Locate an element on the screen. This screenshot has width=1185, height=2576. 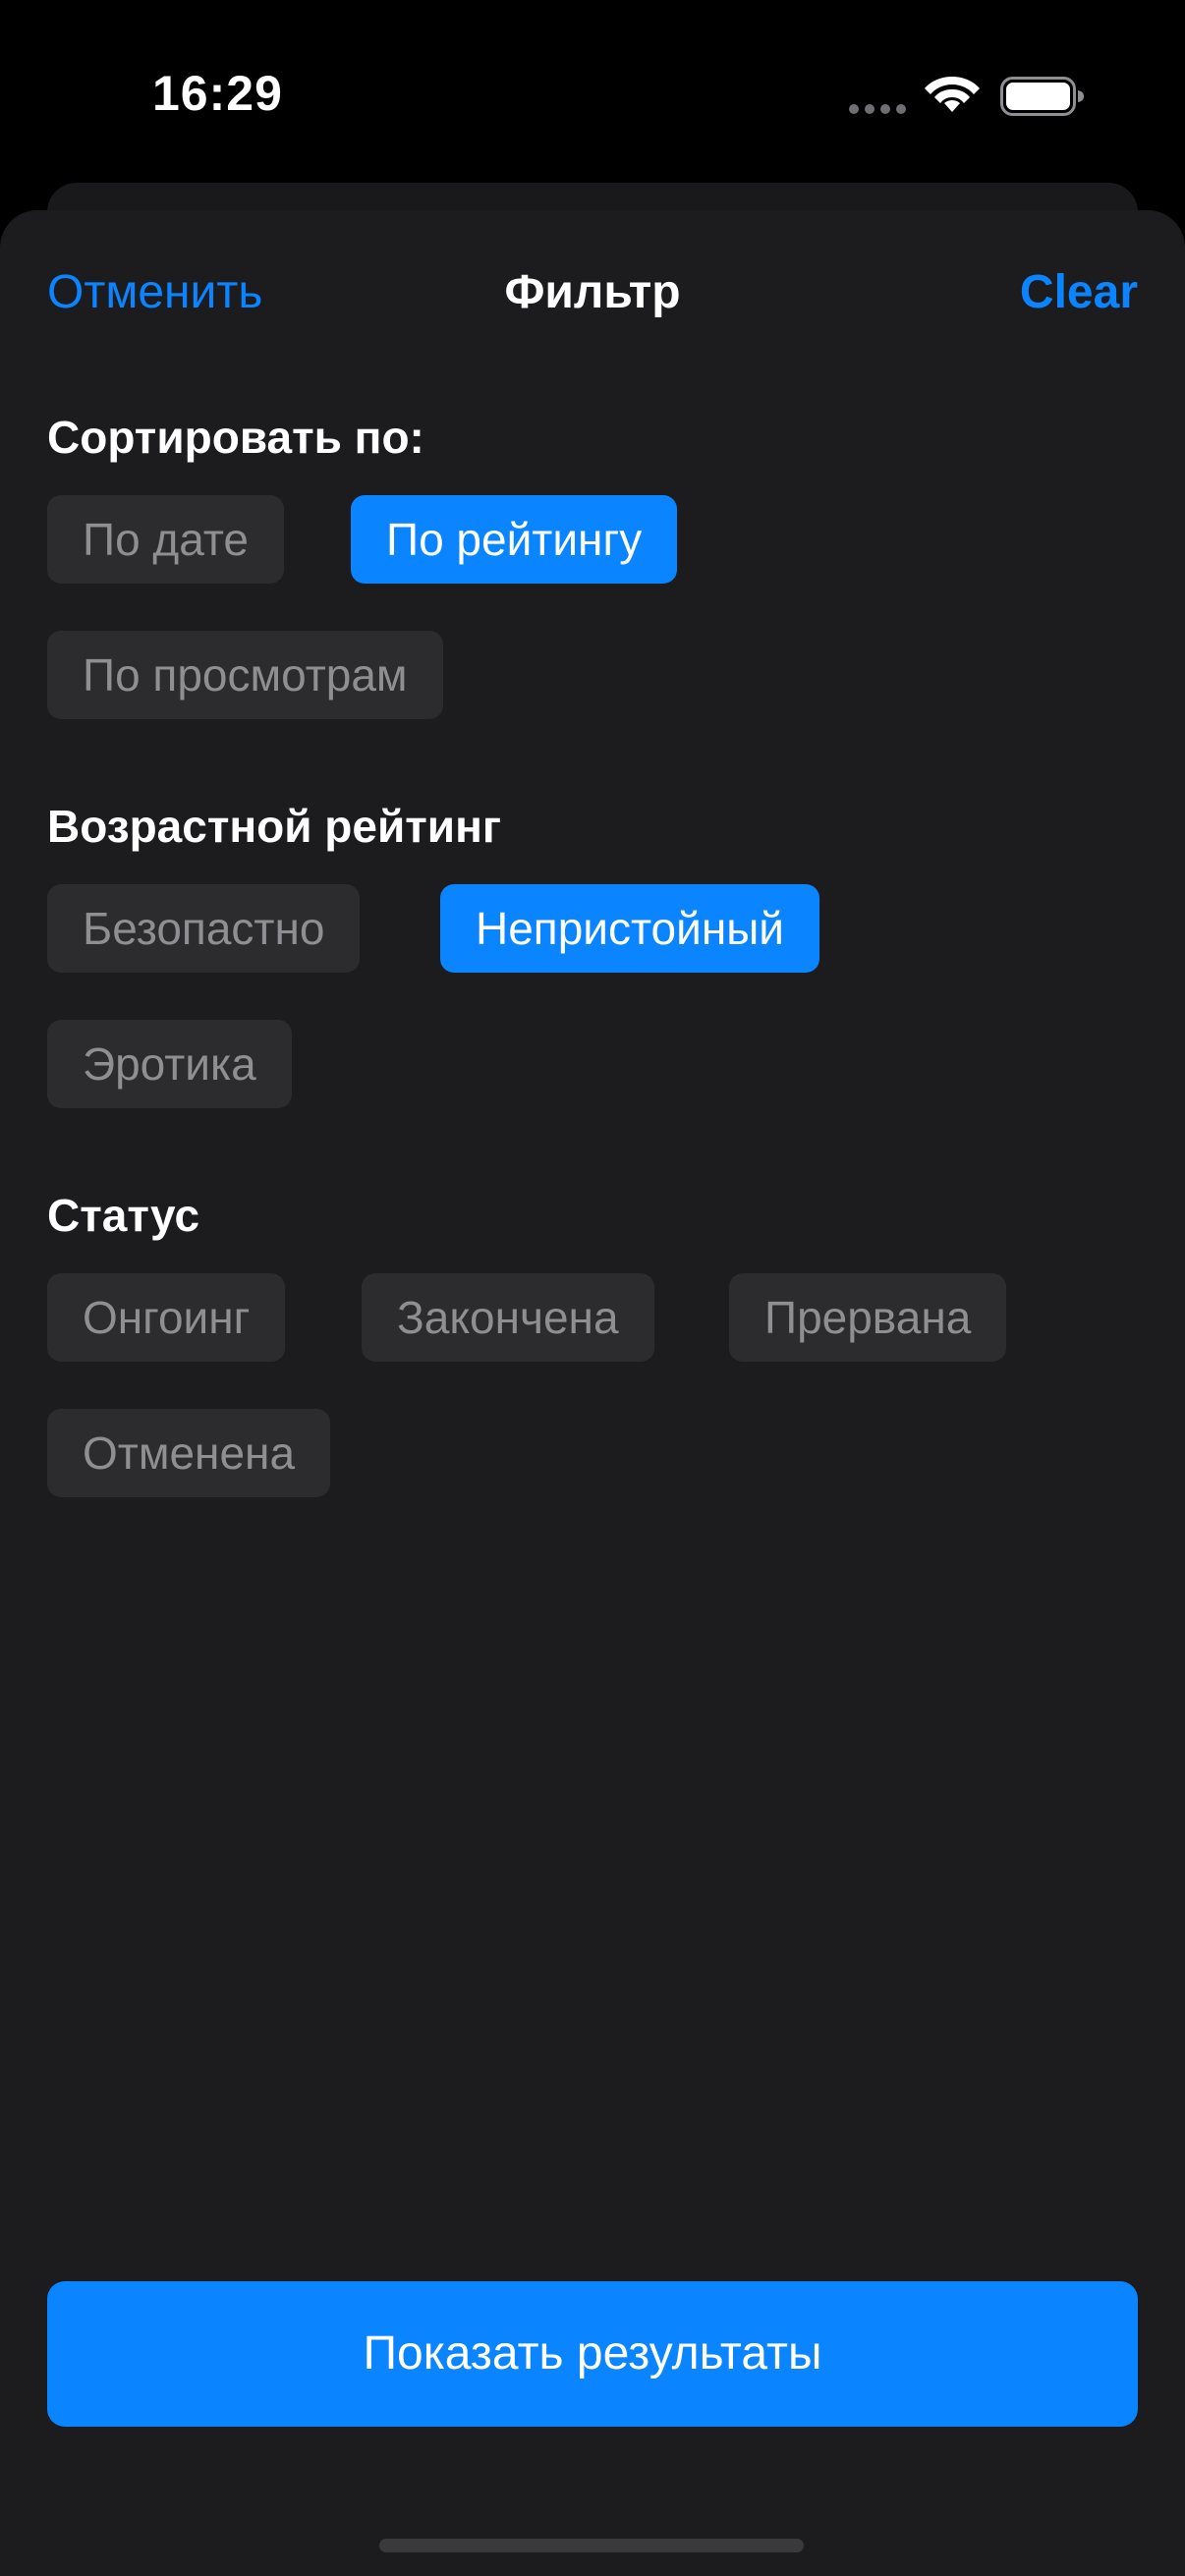
sort-by-views-chip: По просмотрам is located at coordinates (245, 675).